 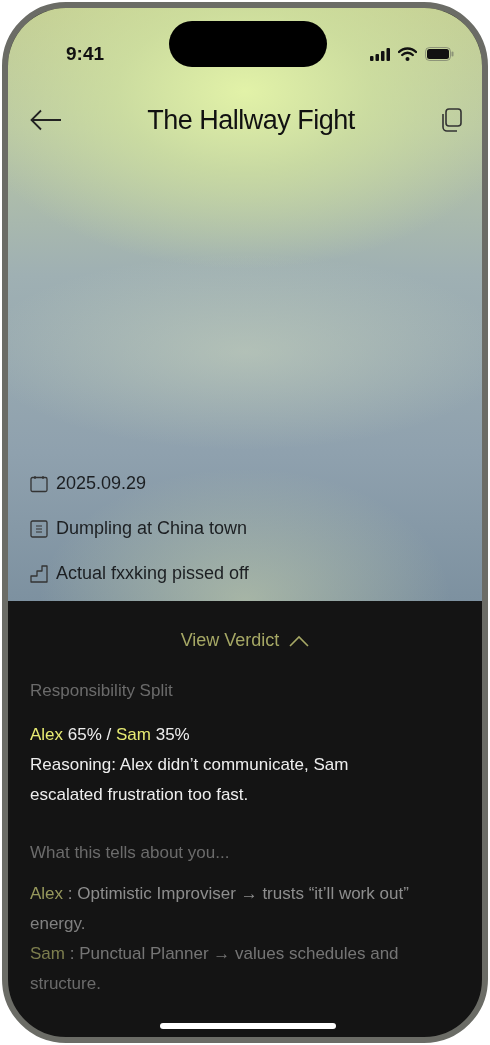 What do you see at coordinates (46, 120) in the screenshot?
I see `back-arrow-icon` at bounding box center [46, 120].